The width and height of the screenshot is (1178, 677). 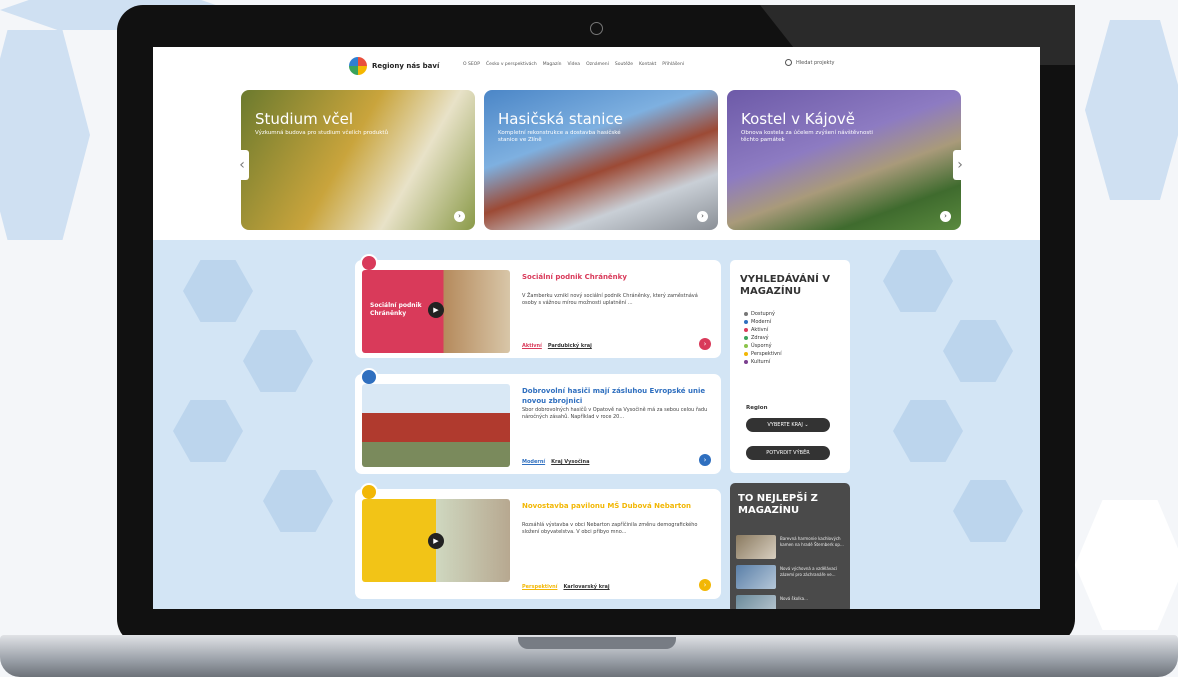 I want to click on filter-usporny: Úsporný, so click(x=763, y=346).